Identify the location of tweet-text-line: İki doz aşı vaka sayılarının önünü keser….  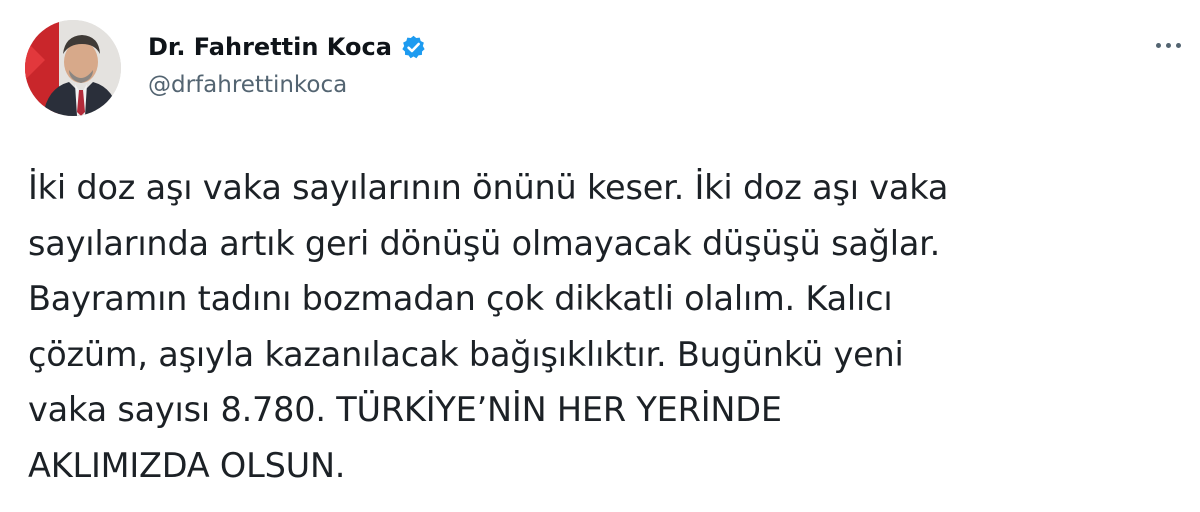
(488, 187).